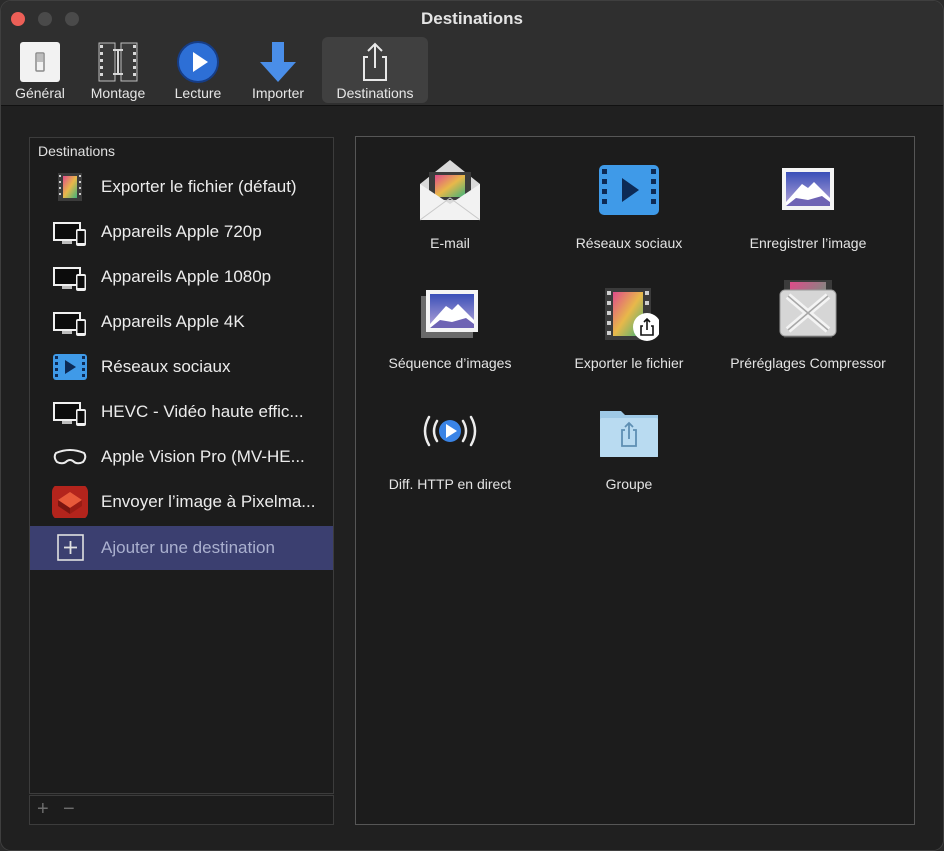 Image resolution: width=944 pixels, height=851 pixels. I want to click on gallery-item-save-image: Enregistrer l’image, so click(808, 202).